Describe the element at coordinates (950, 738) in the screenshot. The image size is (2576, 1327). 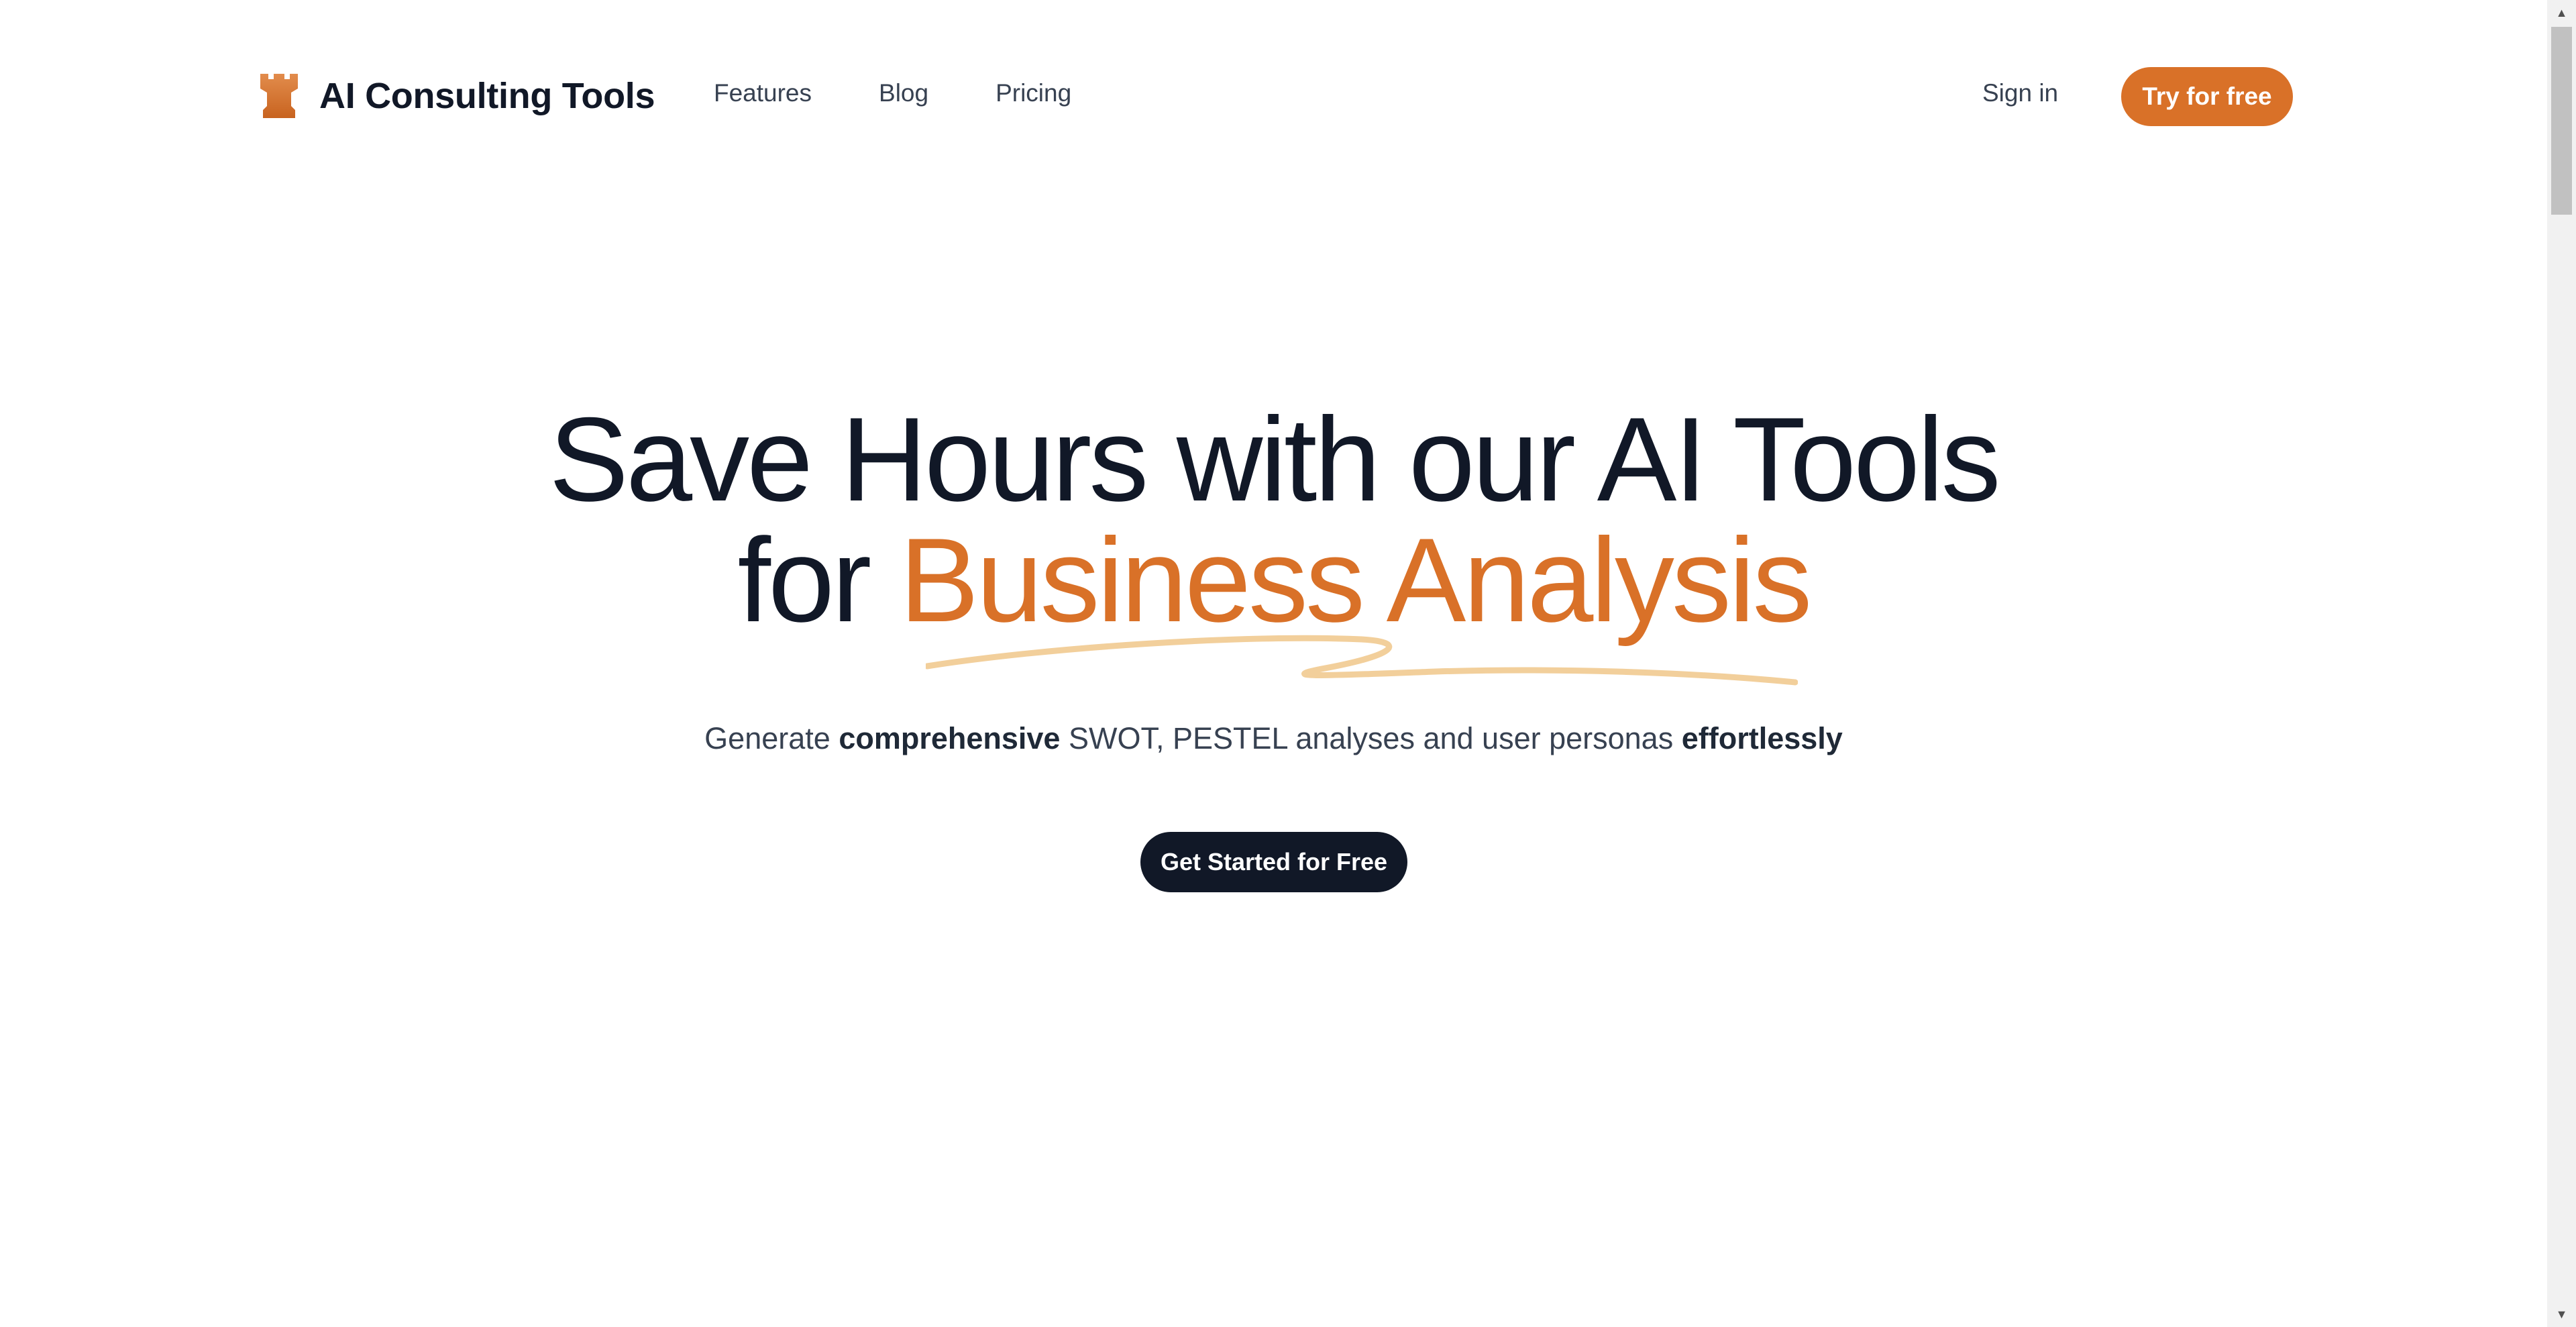
I see `subtitle-bold-1: comprehensive` at that location.